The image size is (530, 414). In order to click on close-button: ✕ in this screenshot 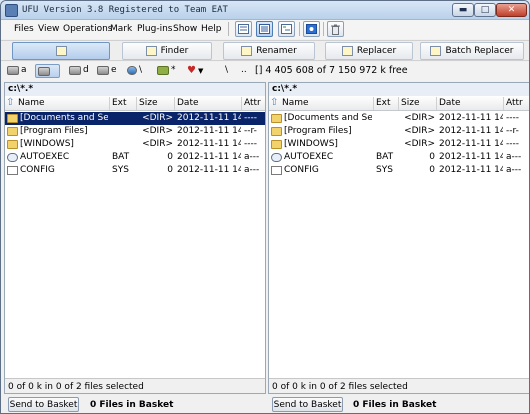, I will do `click(511, 10)`.